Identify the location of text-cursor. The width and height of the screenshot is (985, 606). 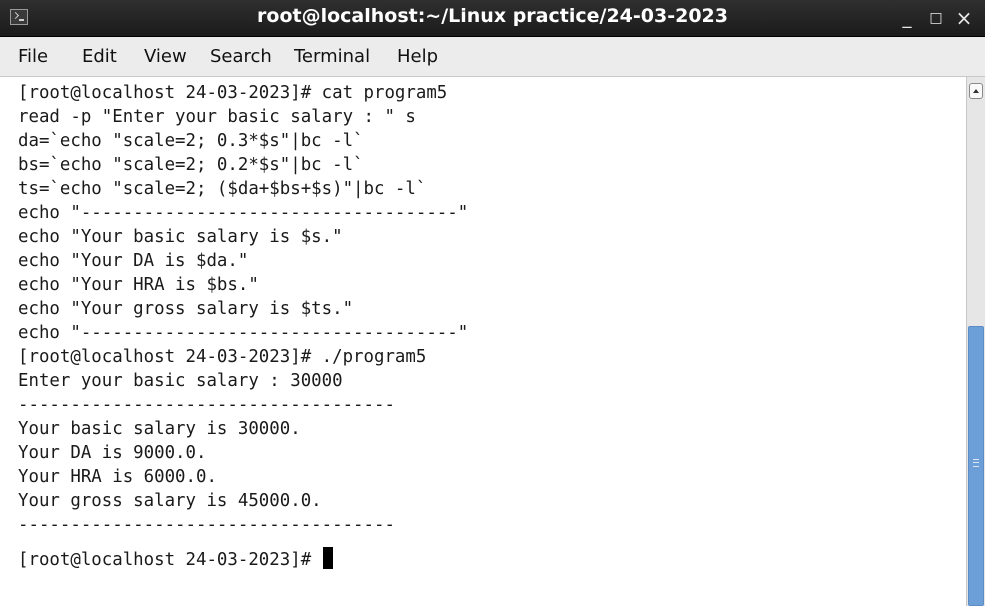
(327, 558).